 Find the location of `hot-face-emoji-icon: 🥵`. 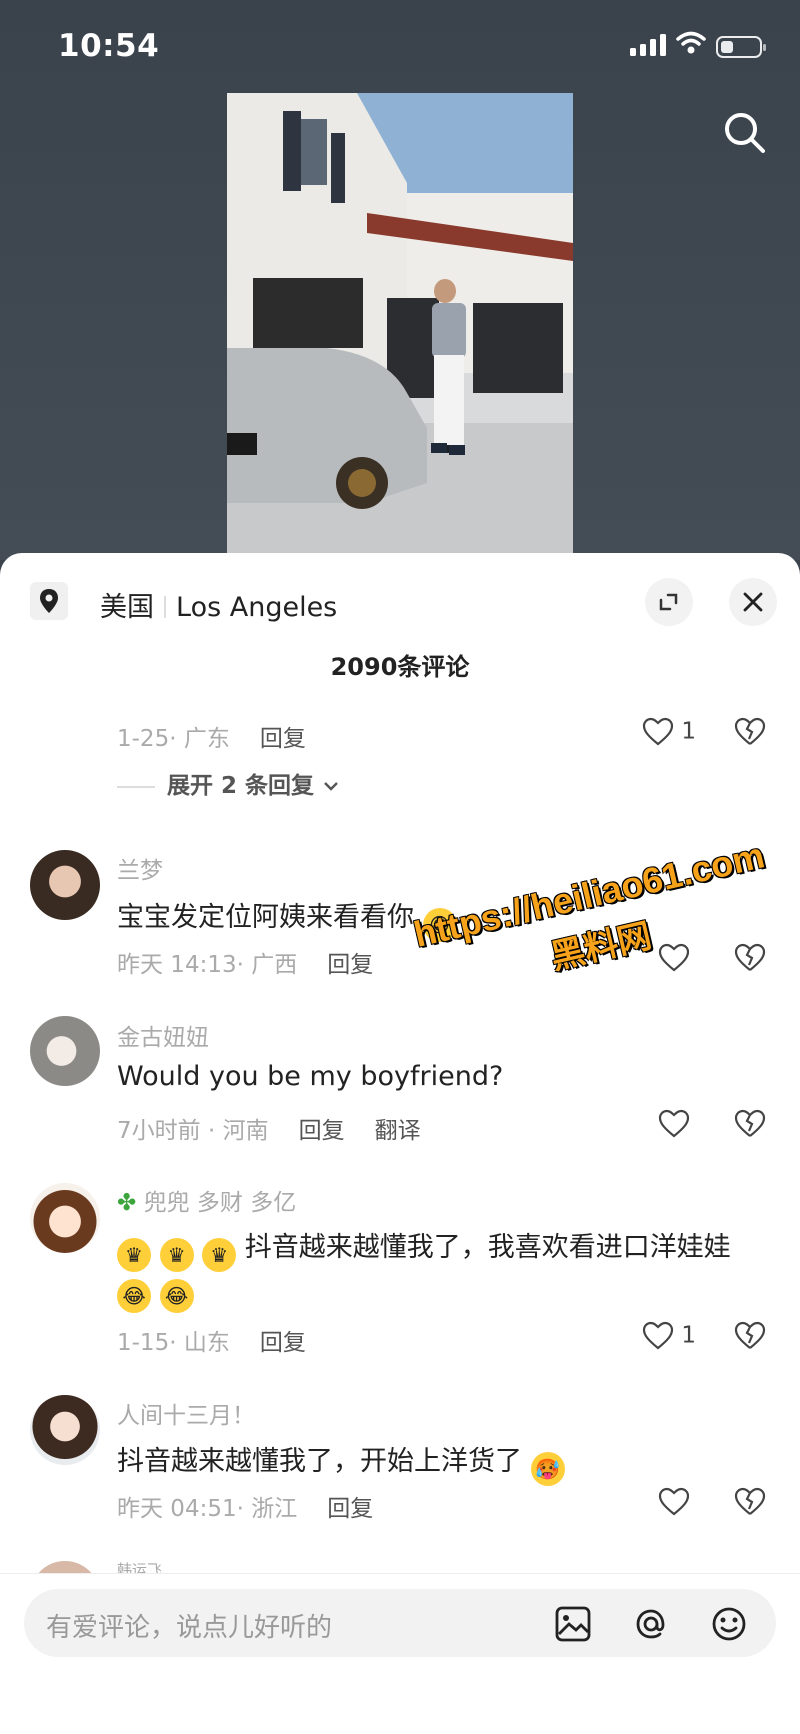

hot-face-emoji-icon: 🥵 is located at coordinates (547, 1469).